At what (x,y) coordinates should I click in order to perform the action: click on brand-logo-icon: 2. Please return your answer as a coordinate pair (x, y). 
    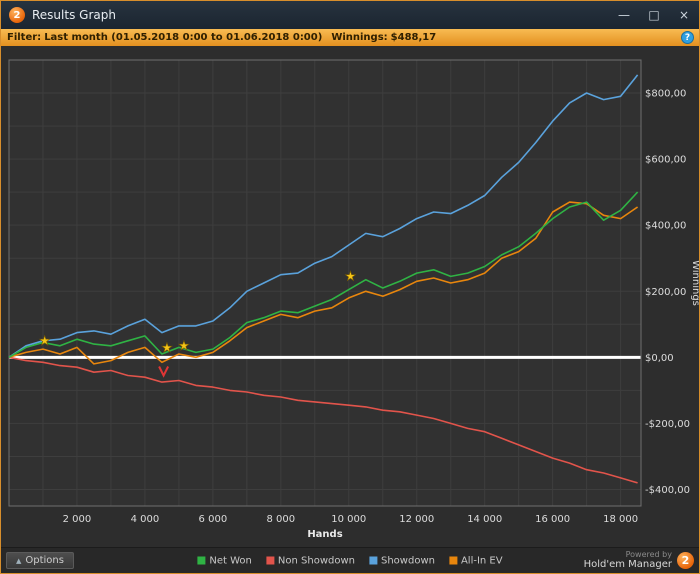
    Looking at the image, I should click on (685, 560).